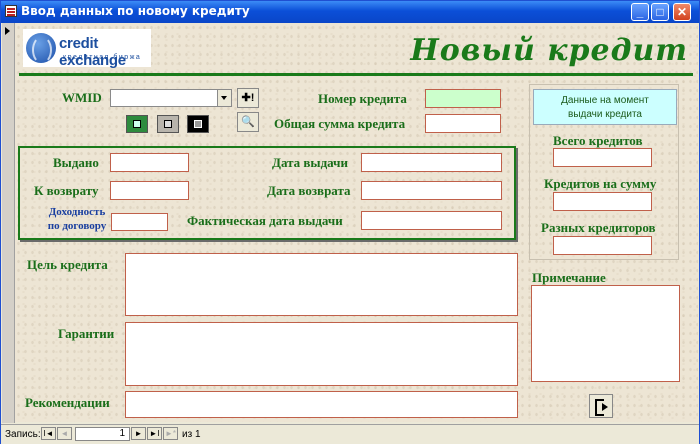 The image size is (700, 444). What do you see at coordinates (77, 226) in the screenshot?
I see `yield-label-line2: по договору` at bounding box center [77, 226].